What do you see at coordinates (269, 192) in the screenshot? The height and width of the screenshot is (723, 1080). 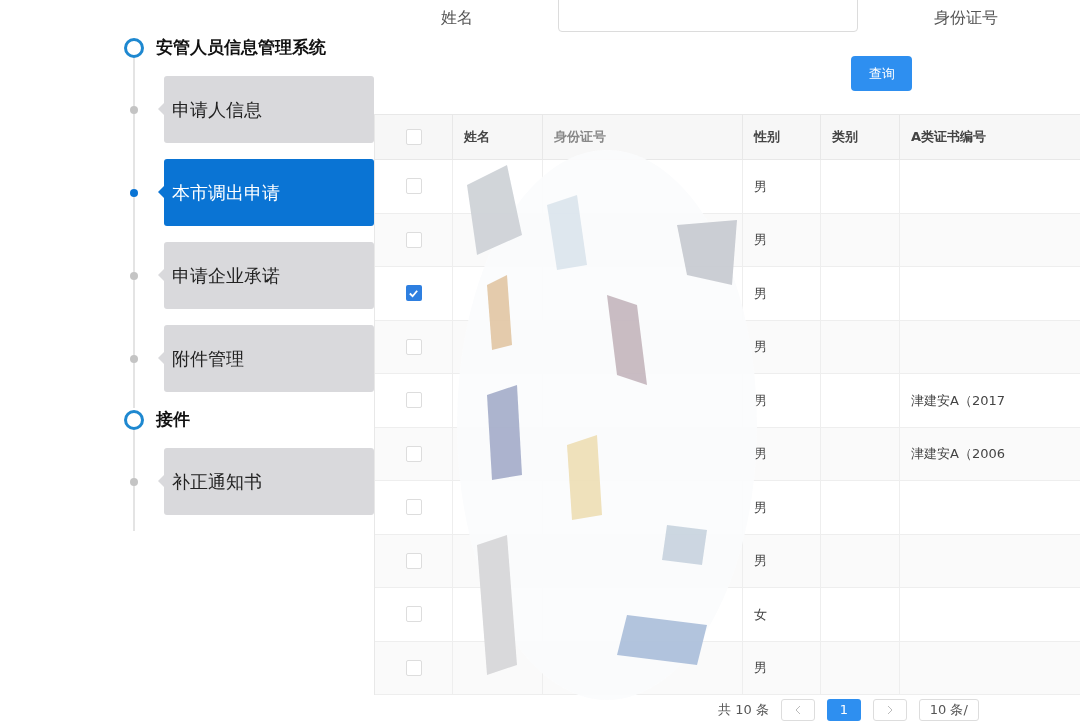 I see `step-card: 本市调出申请` at bounding box center [269, 192].